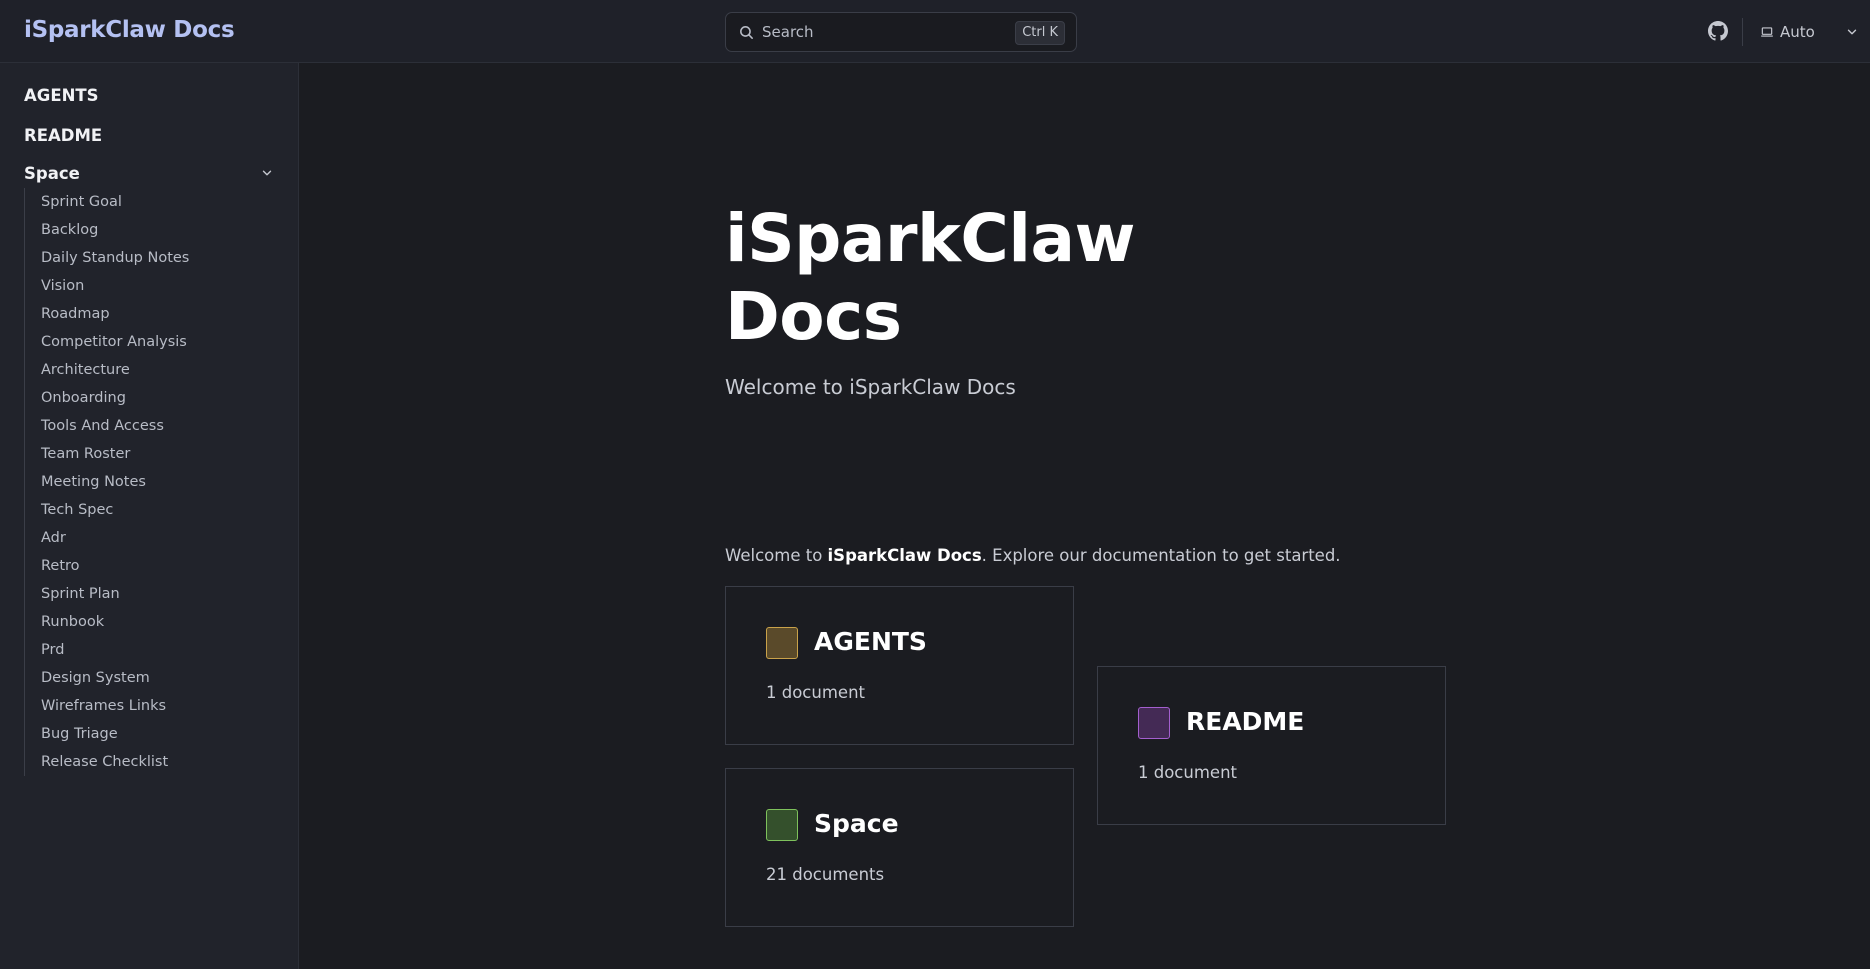 The height and width of the screenshot is (969, 1870). What do you see at coordinates (150, 650) in the screenshot?
I see `sidebar-subitem: Prd` at bounding box center [150, 650].